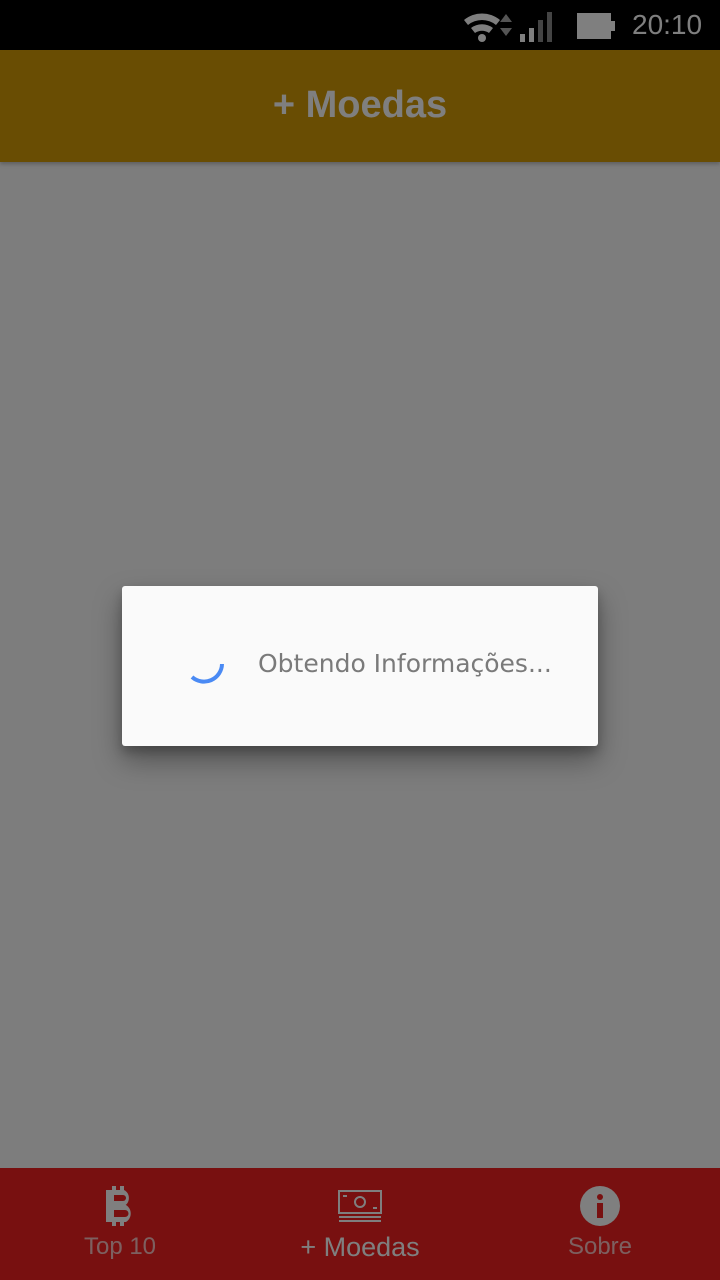 The height and width of the screenshot is (1280, 720). Describe the element at coordinates (207, 673) in the screenshot. I see `loading-spinner-icon` at that location.